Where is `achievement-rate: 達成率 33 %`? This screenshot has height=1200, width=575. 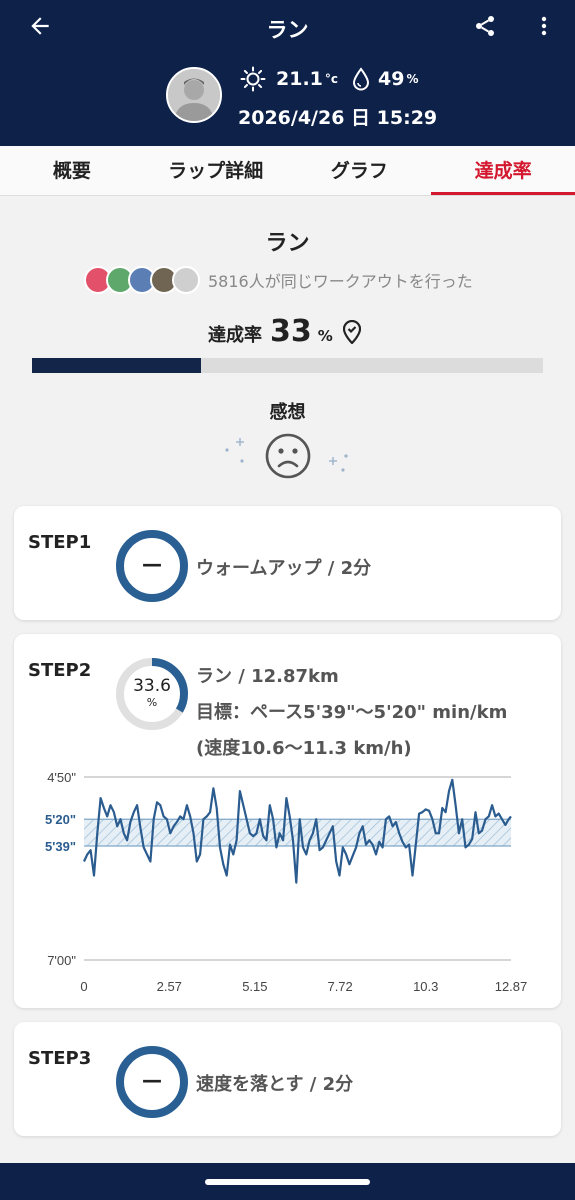 achievement-rate: 達成率 33 % is located at coordinates (284, 331).